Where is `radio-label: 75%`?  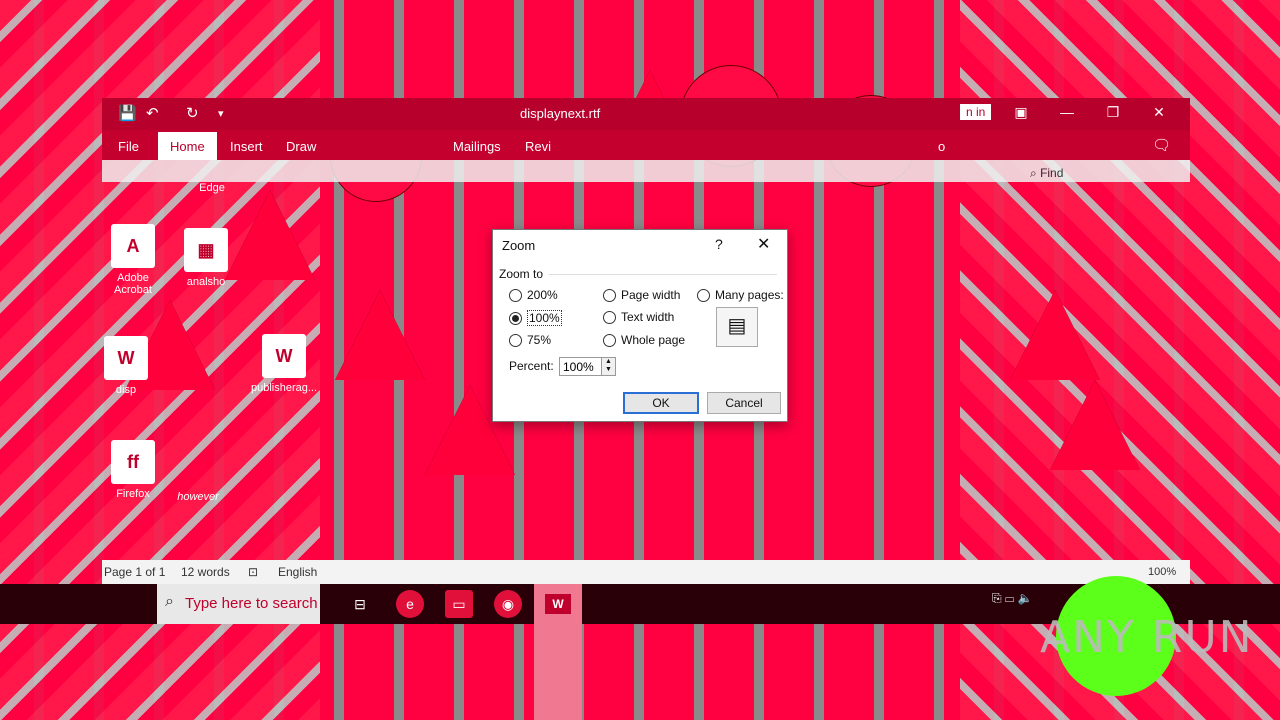 radio-label: 75% is located at coordinates (539, 340).